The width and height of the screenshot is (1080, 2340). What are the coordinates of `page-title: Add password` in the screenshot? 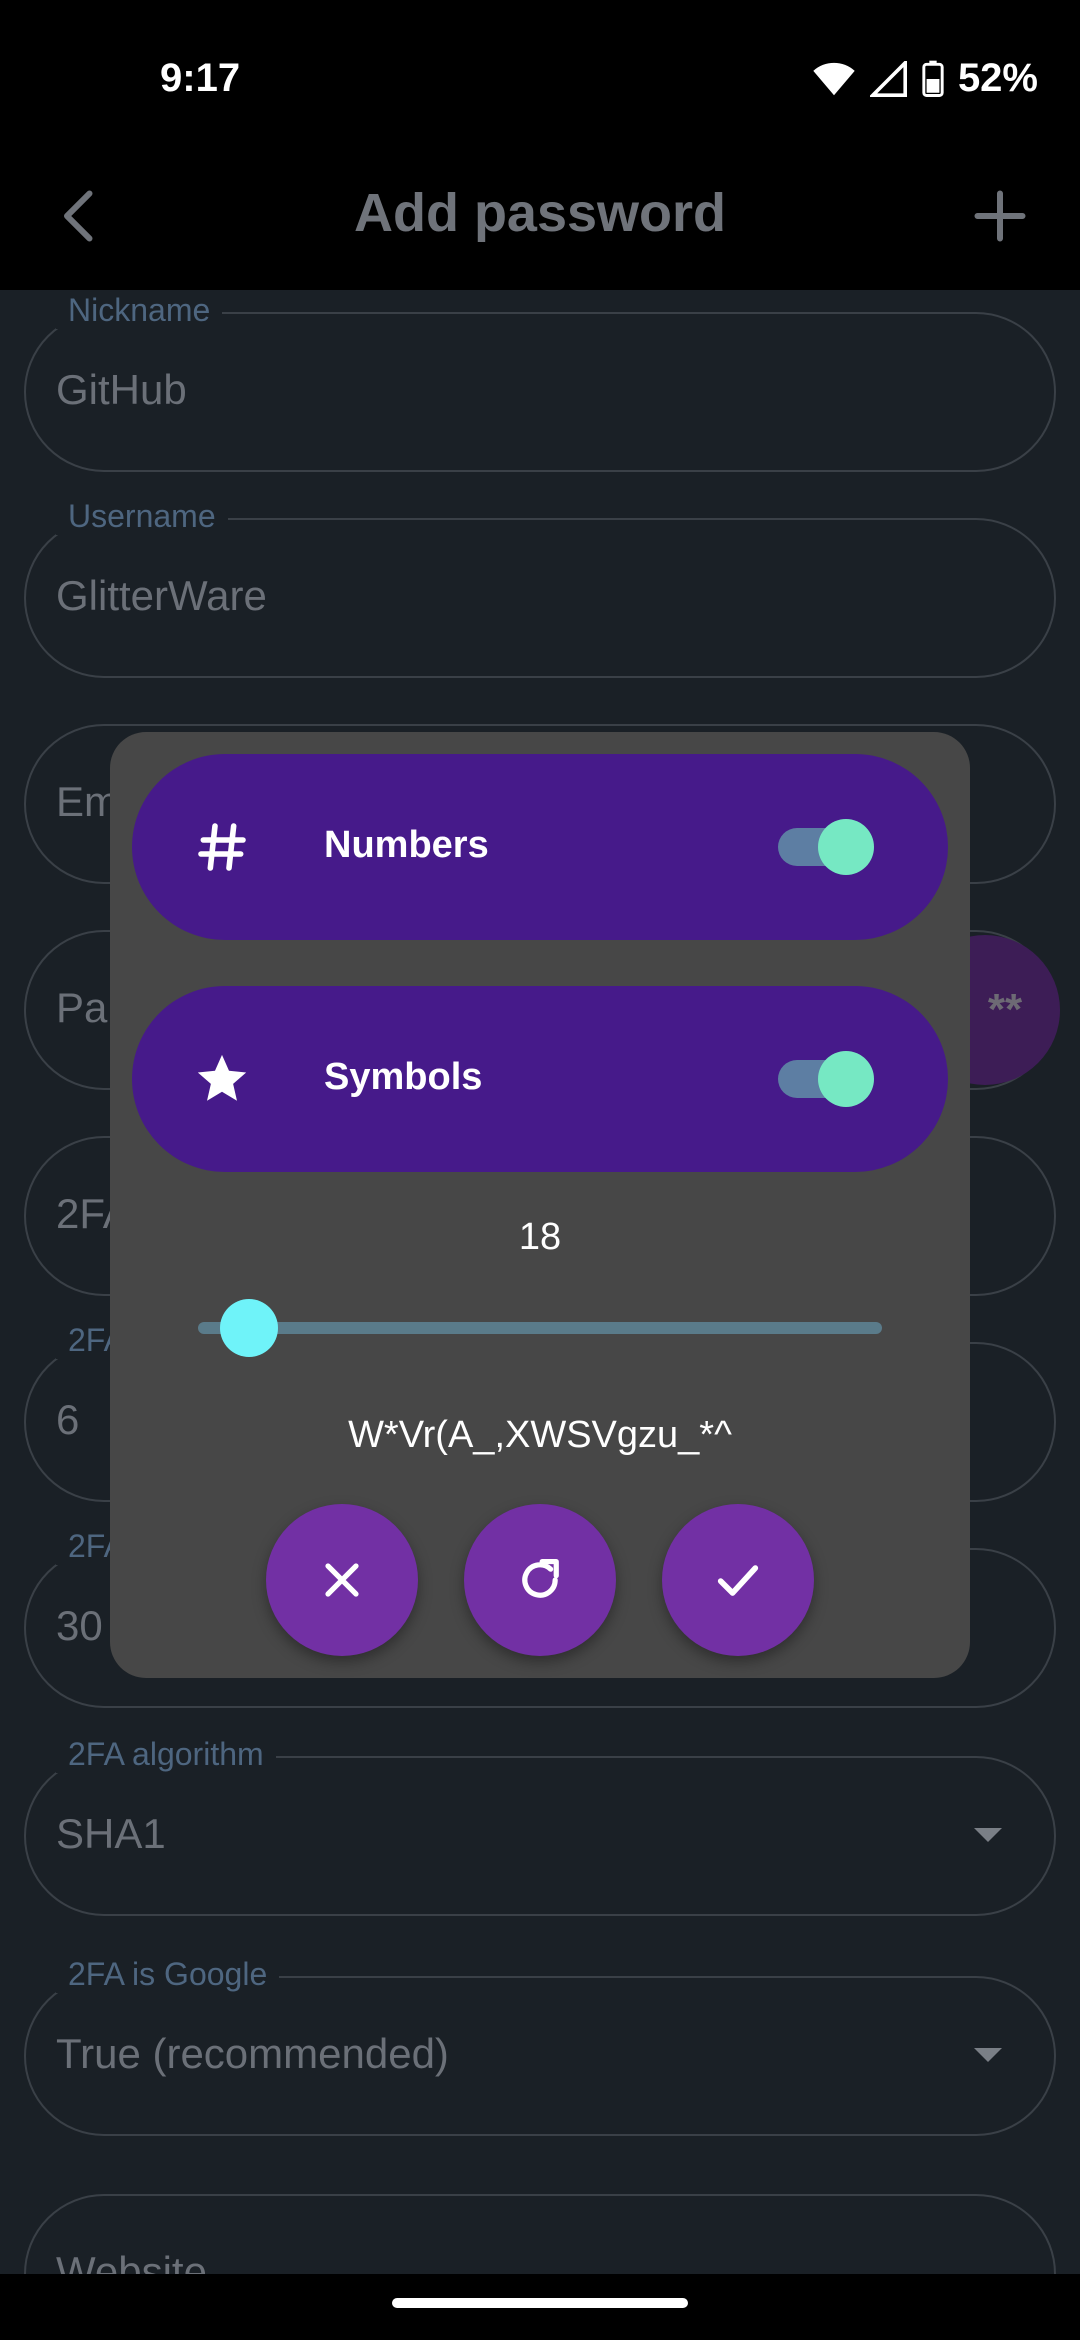 It's located at (540, 213).